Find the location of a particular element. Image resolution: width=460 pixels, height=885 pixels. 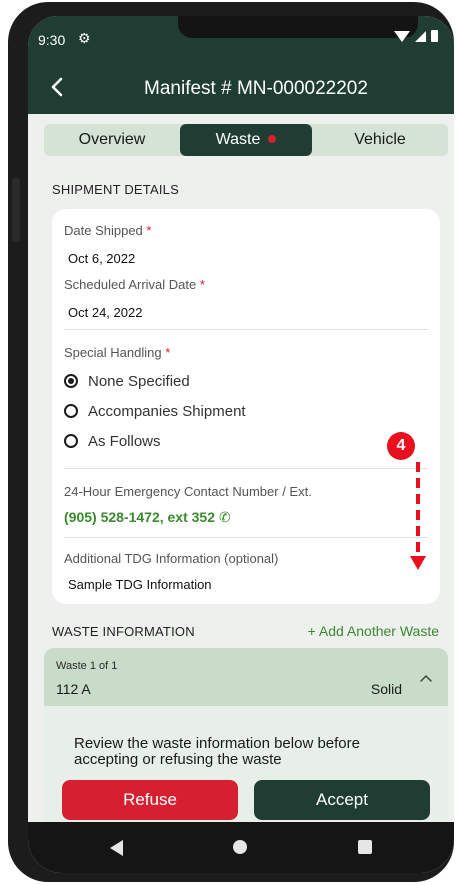

arrow-down-icon is located at coordinates (418, 516).